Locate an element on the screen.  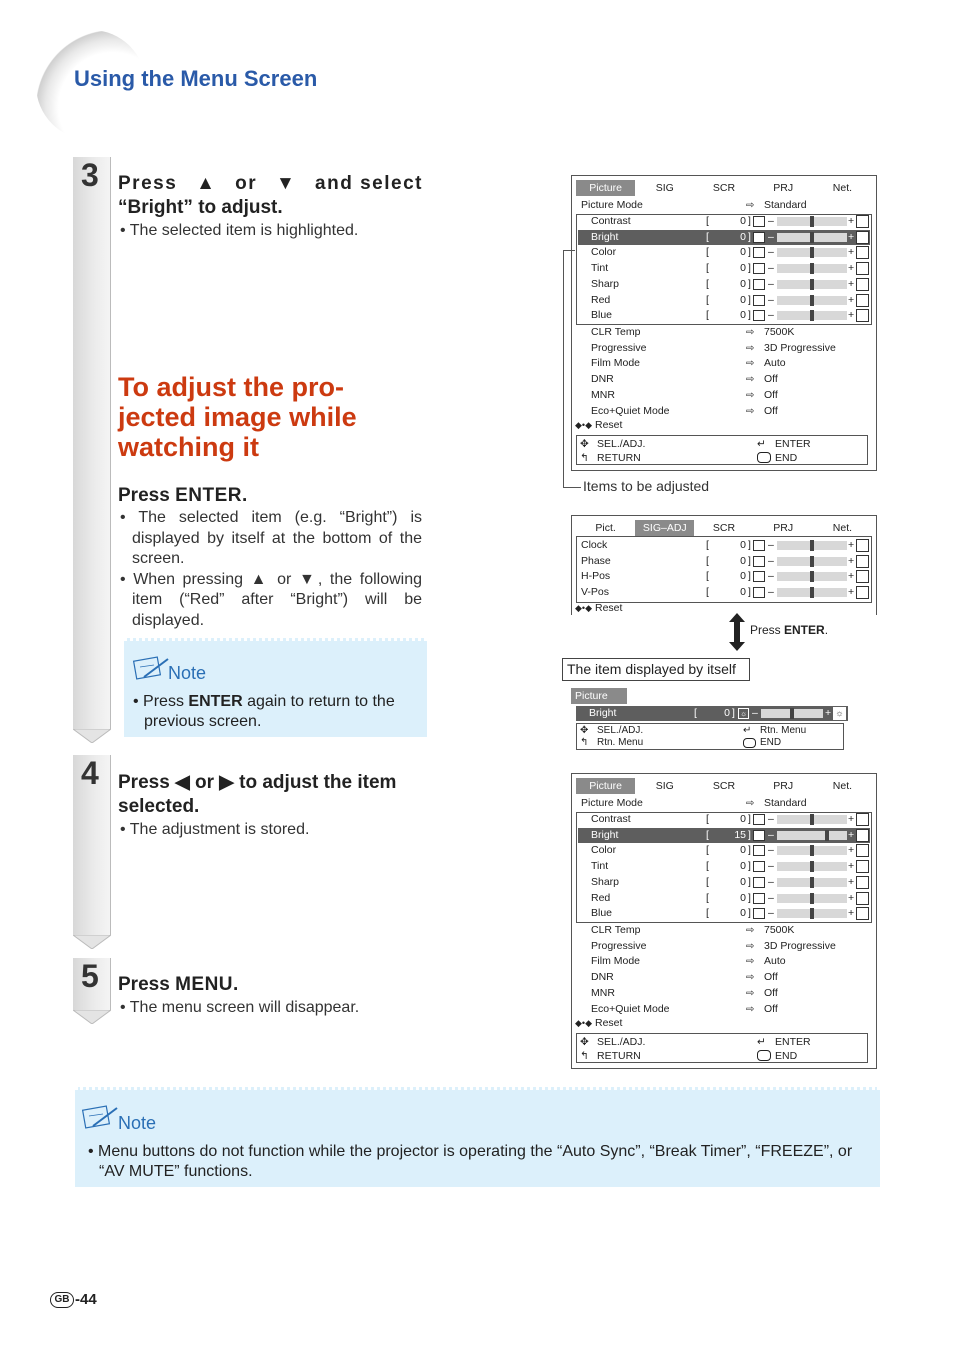
row-label: Color is located at coordinates (604, 850).